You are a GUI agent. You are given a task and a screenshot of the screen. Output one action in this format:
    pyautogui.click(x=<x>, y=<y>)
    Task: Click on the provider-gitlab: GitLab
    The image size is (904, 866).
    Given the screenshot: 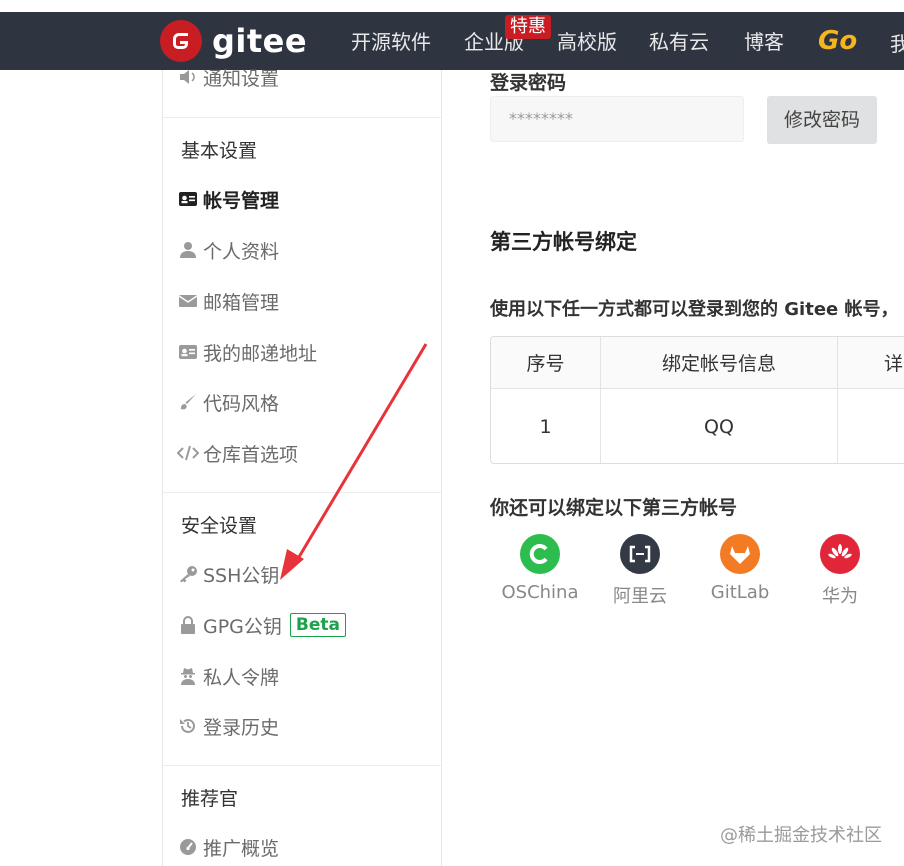 What is the action you would take?
    pyautogui.click(x=740, y=568)
    